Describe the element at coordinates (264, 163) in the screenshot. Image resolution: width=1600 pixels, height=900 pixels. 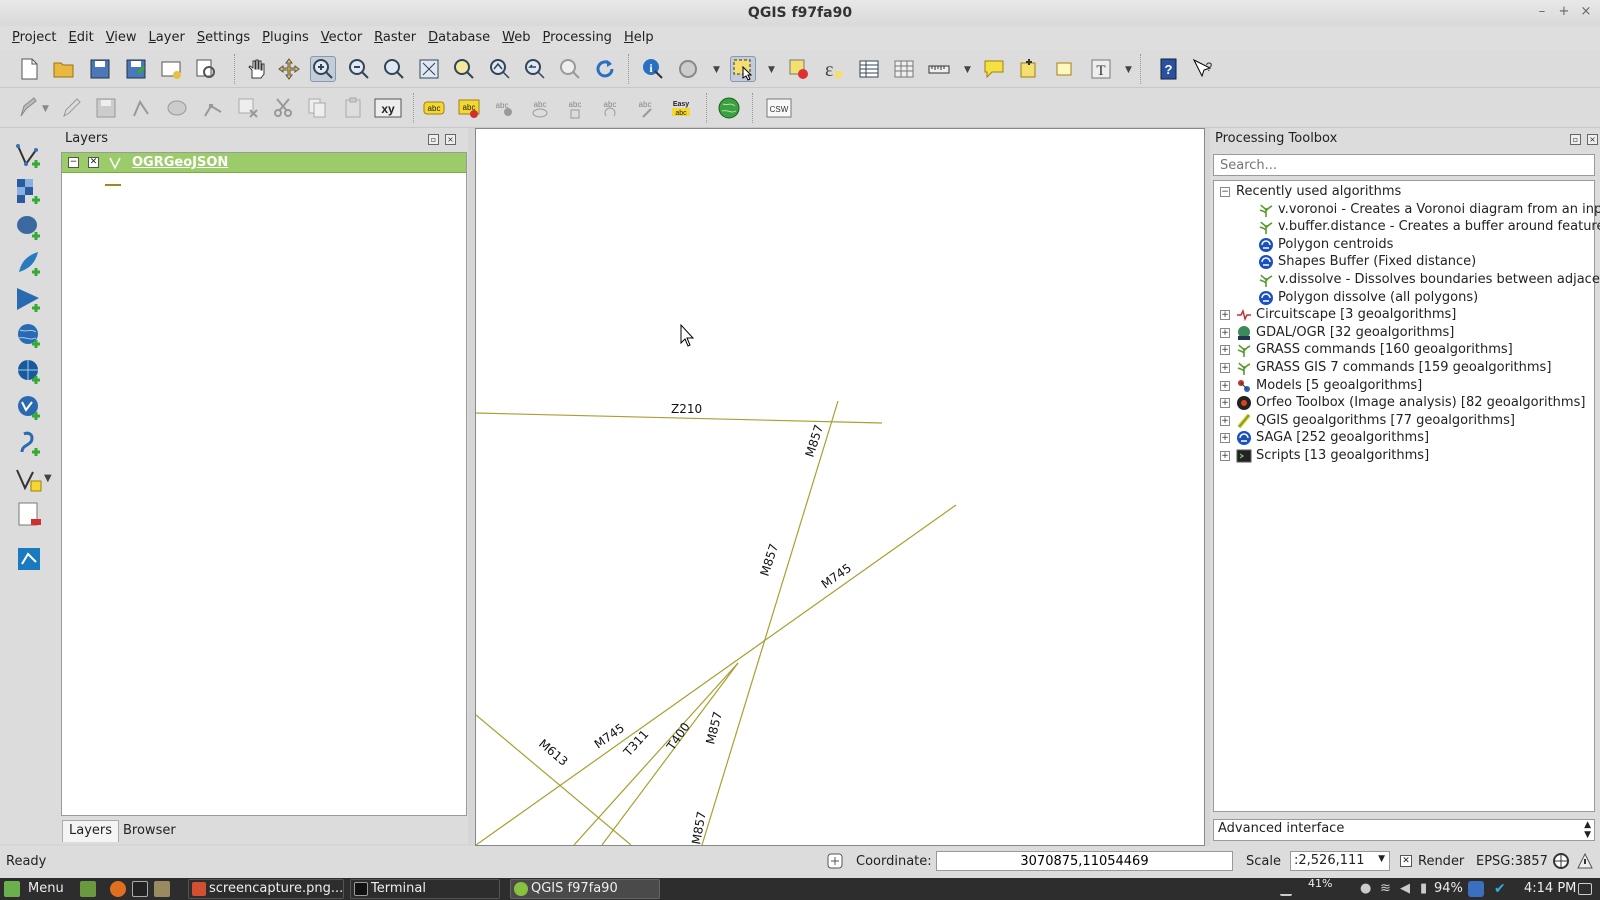
I see `layer-row: − ✕ OGRGeoJSON` at that location.